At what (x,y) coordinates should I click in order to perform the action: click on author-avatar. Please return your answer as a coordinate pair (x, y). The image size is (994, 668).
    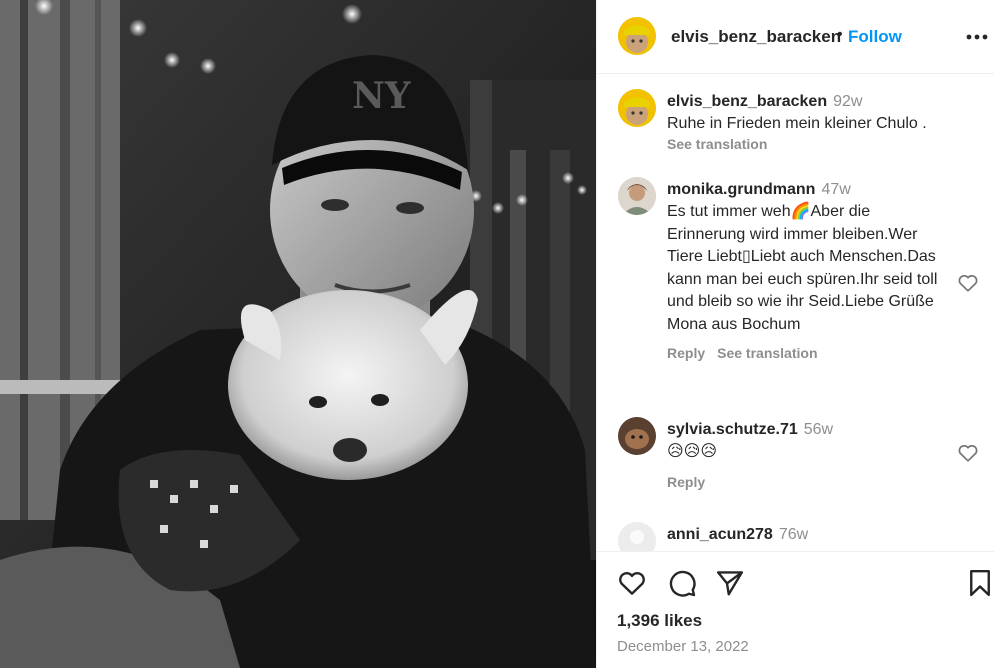
    Looking at the image, I should click on (637, 36).